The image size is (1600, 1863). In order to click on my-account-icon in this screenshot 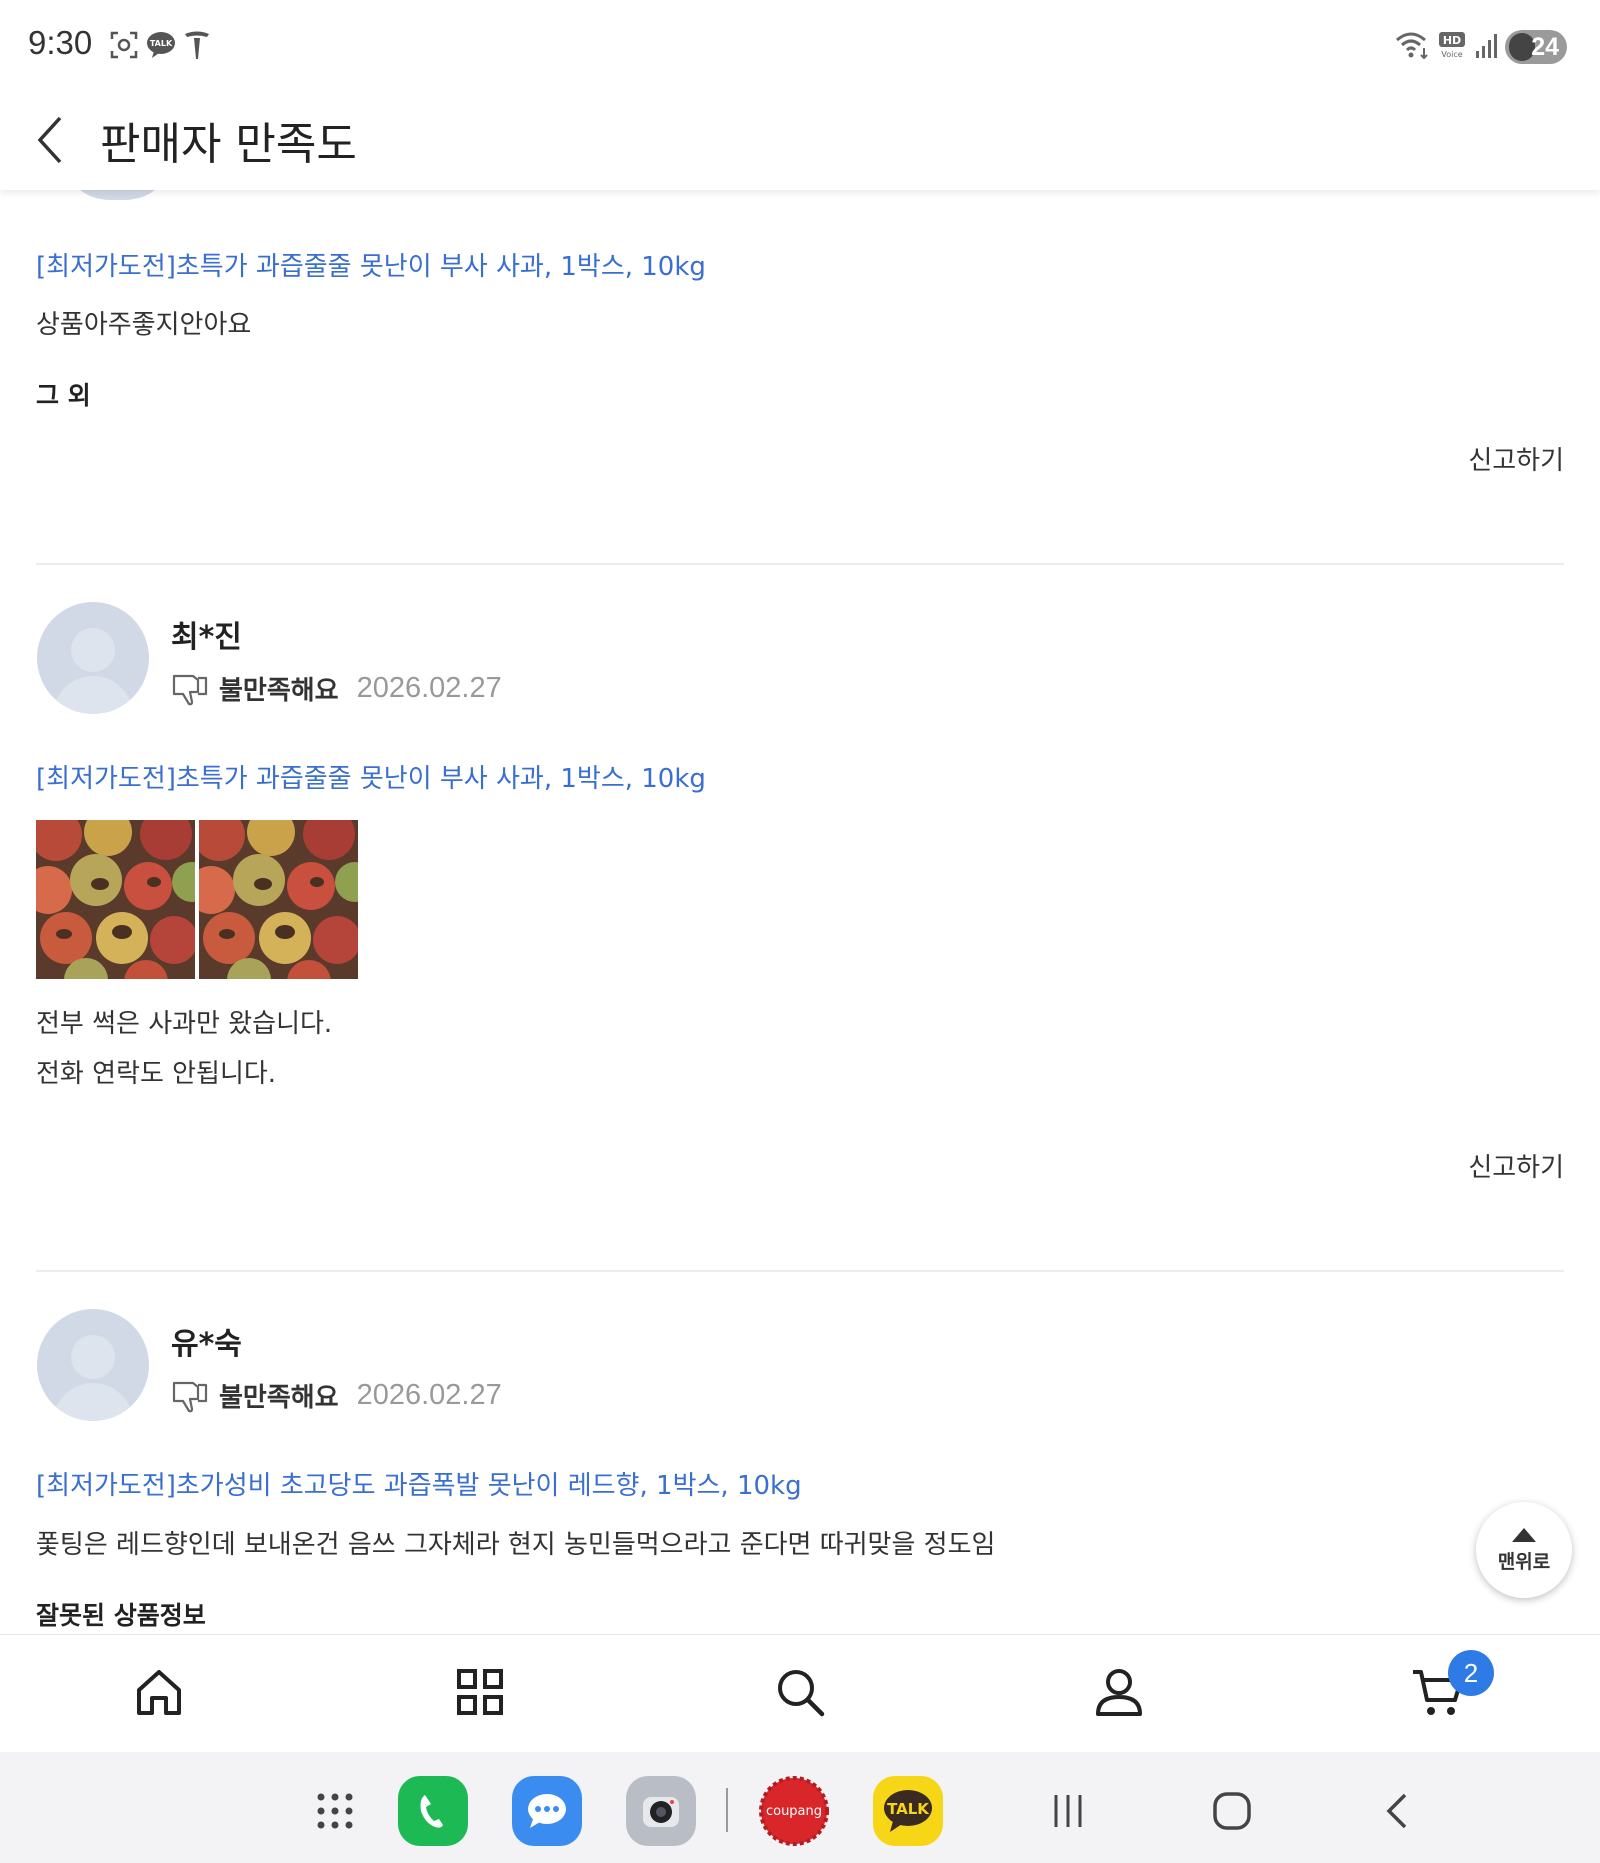, I will do `click(1119, 1692)`.